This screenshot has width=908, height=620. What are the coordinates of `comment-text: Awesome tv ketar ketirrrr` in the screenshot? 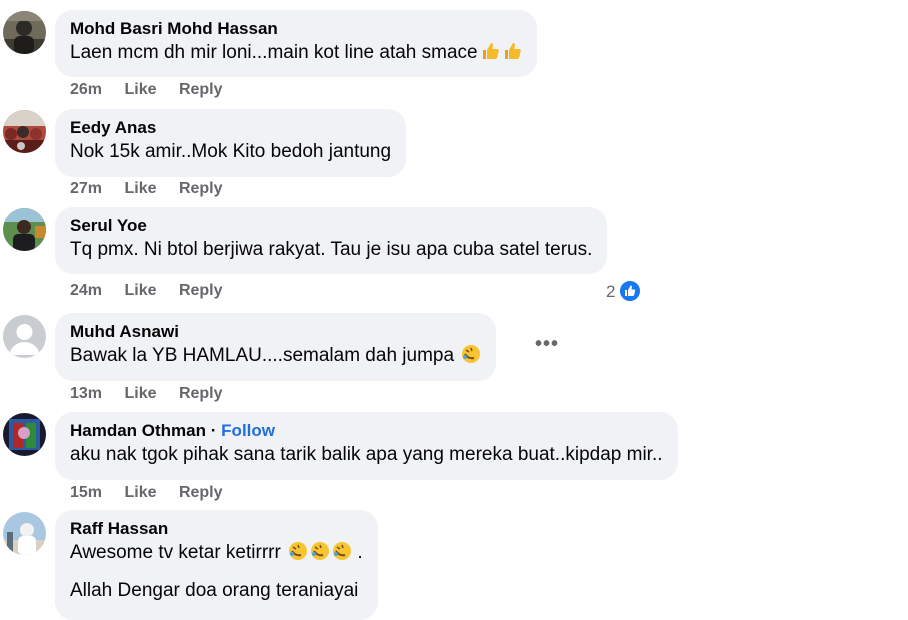 It's located at (175, 552).